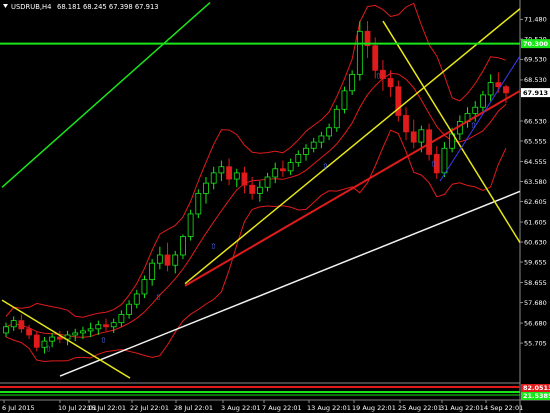 This screenshot has width=550, height=413. I want to click on price-tick-label: 66.530, so click(535, 121).